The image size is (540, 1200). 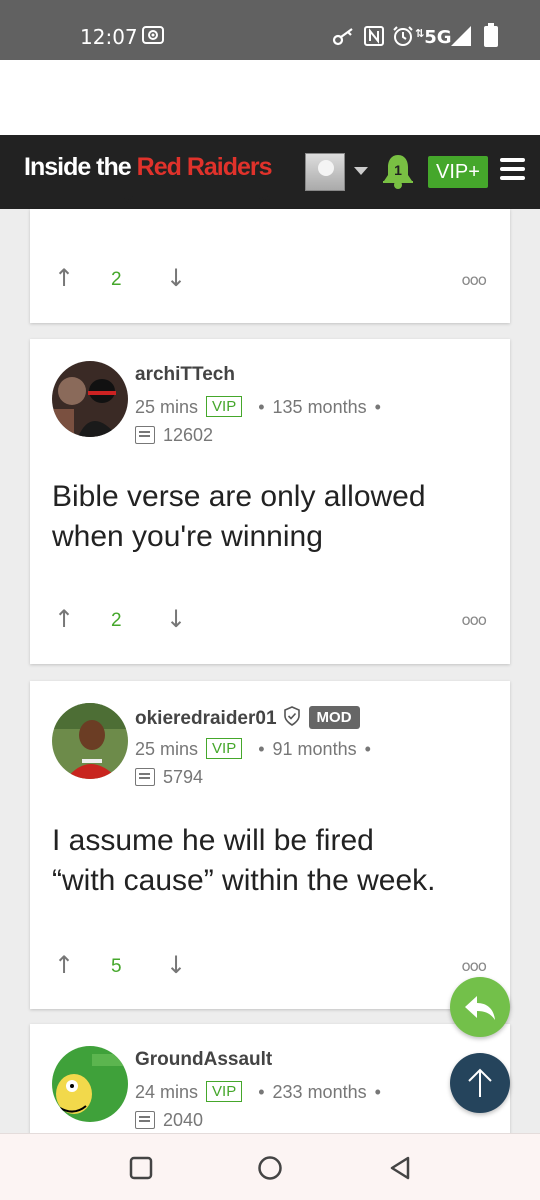 I want to click on membership-duration: 91 months, so click(x=314, y=749).